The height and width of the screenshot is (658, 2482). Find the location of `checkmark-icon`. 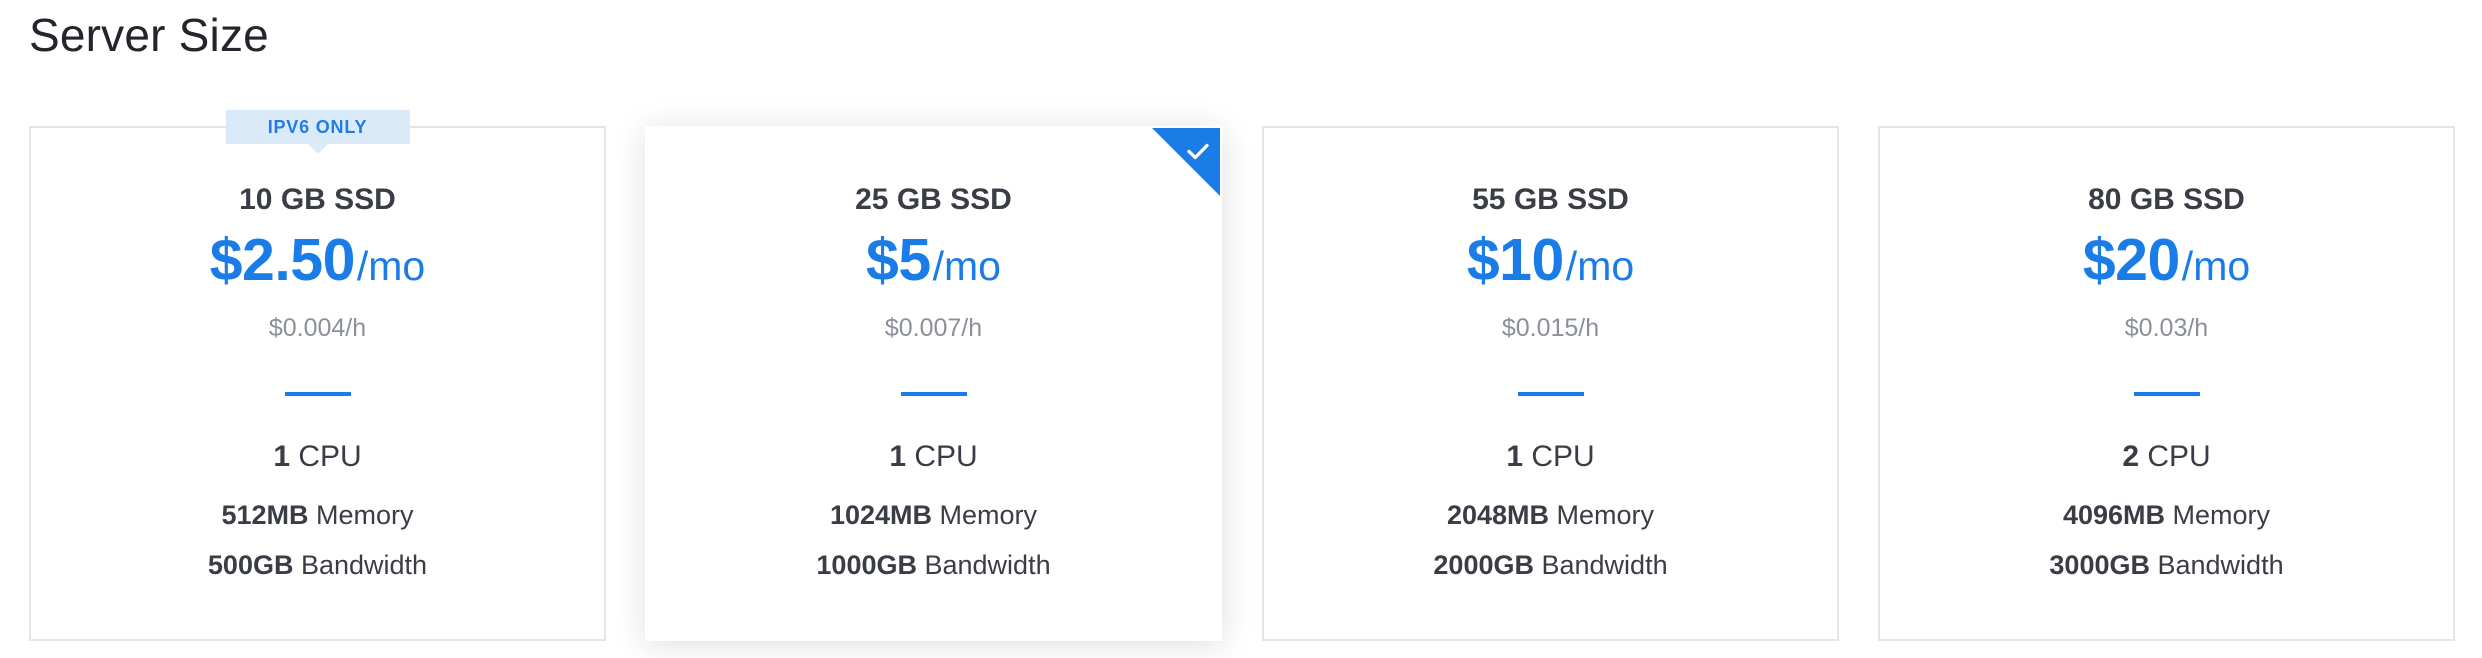

checkmark-icon is located at coordinates (1198, 151).